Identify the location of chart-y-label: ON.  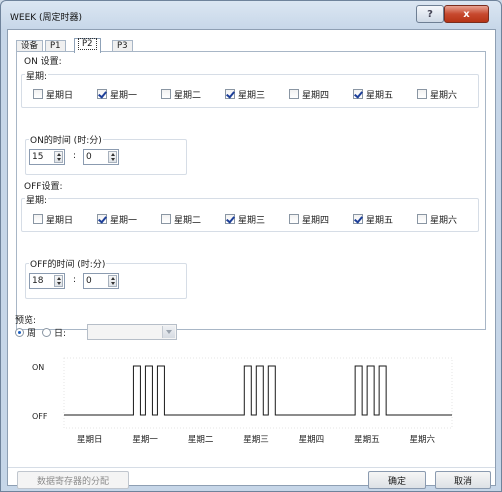
(38, 367).